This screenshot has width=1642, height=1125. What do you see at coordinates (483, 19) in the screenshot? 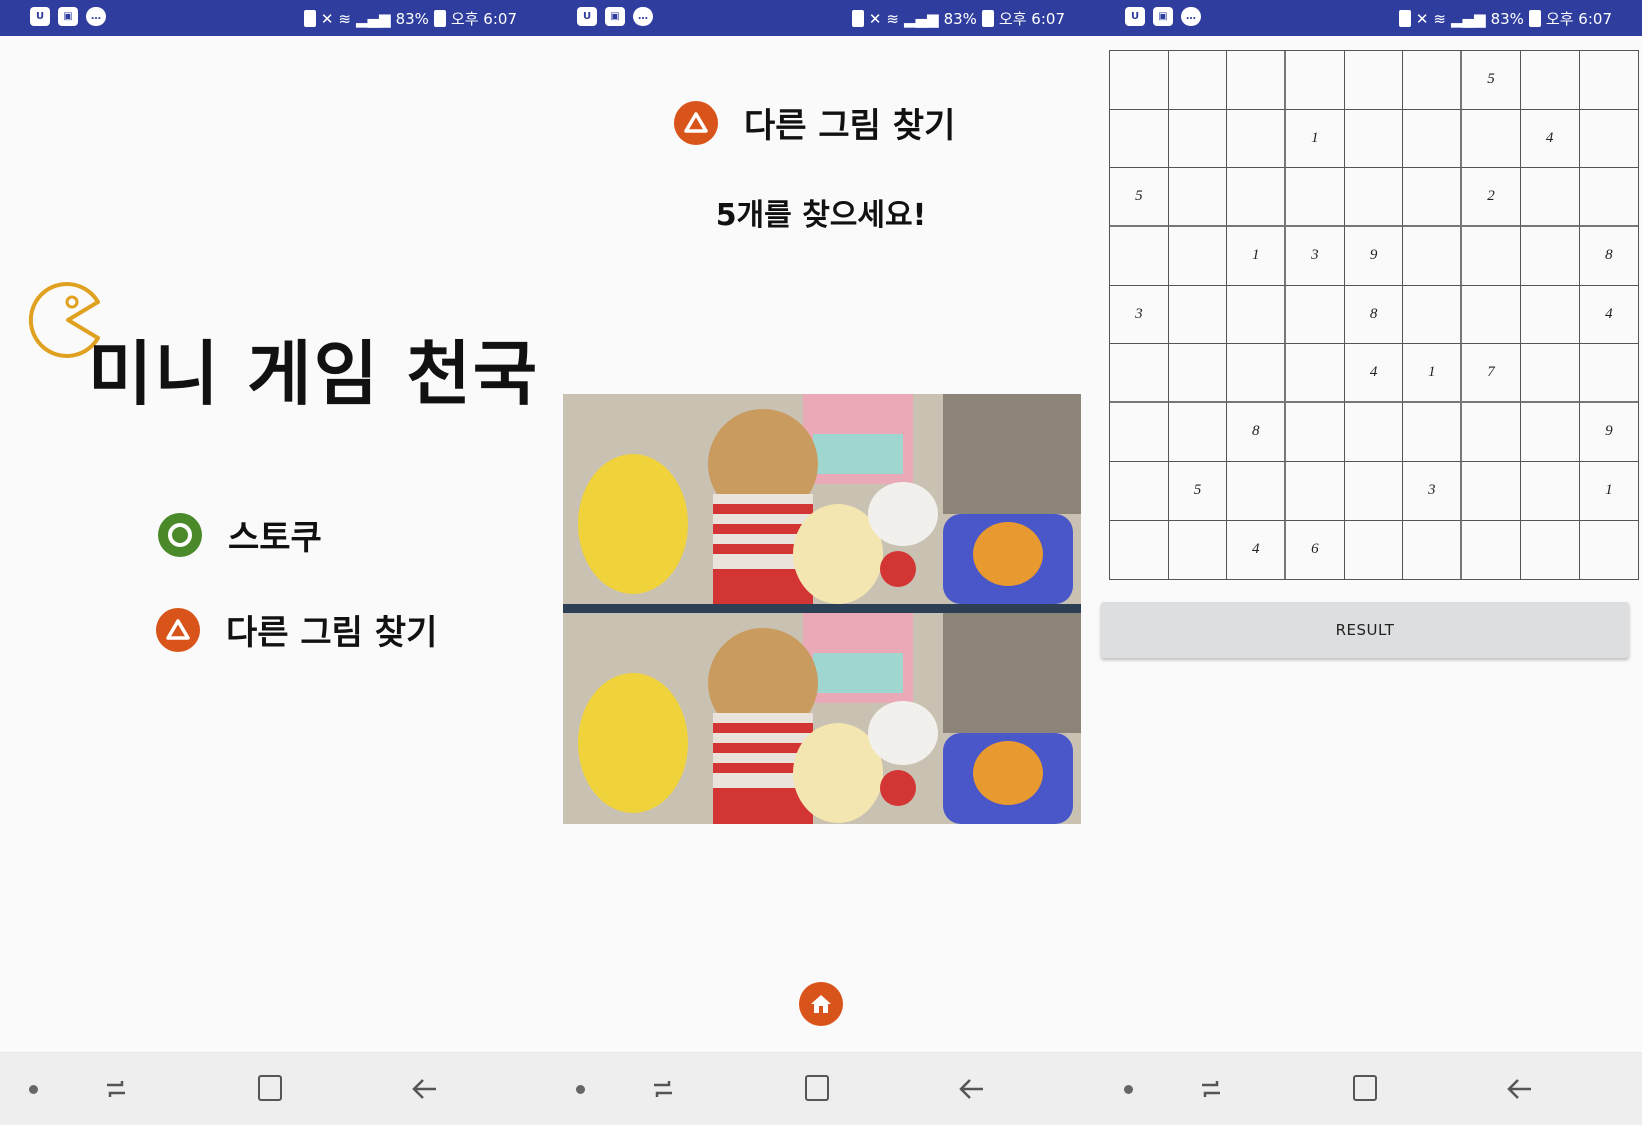
I see `clock: 오후 6:07` at bounding box center [483, 19].